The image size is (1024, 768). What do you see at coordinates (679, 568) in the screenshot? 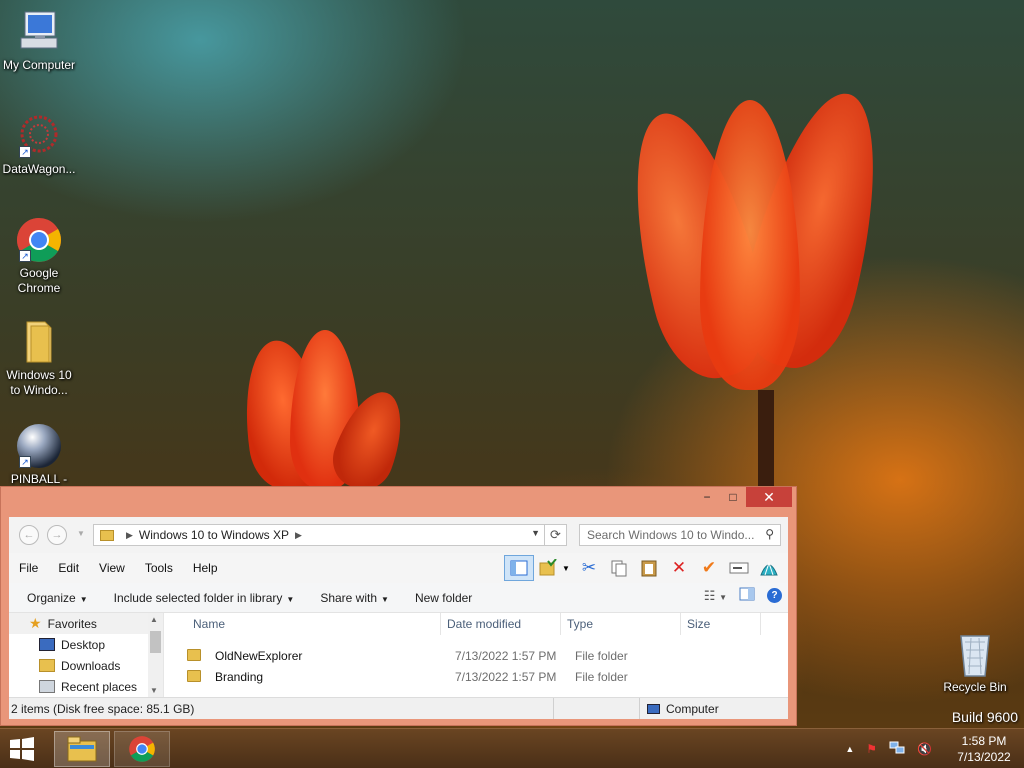
I see `delete-icon: ✕` at bounding box center [679, 568].